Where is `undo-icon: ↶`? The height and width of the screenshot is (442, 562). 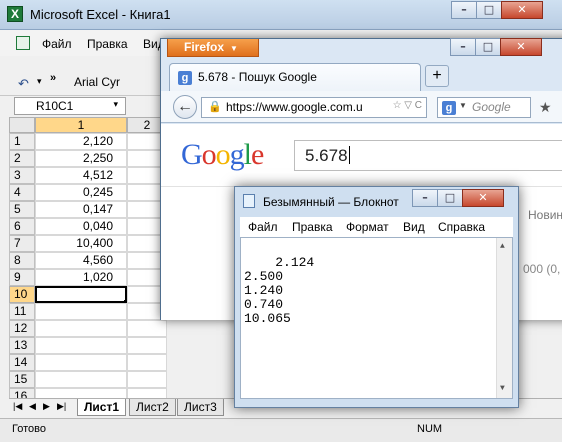
undo-icon: ↶ is located at coordinates (23, 84).